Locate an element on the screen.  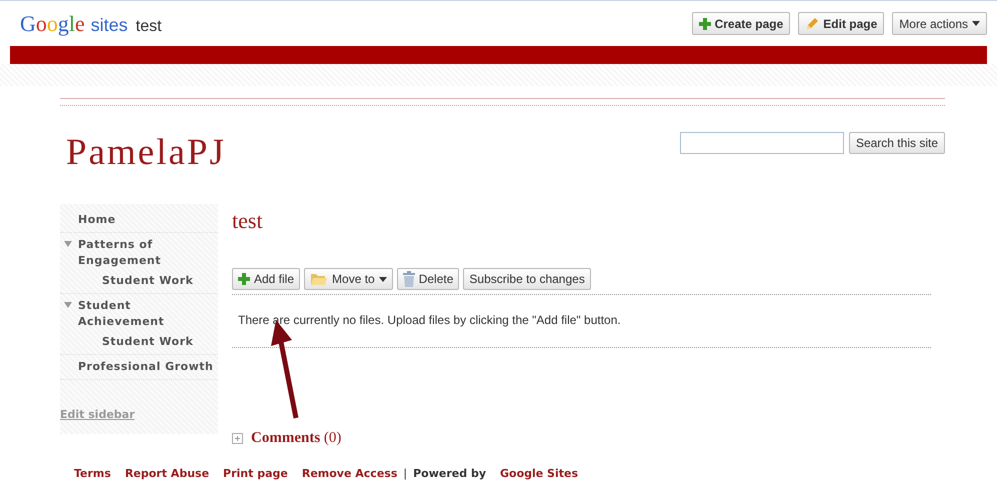
footer-link: Google Sites is located at coordinates (539, 473).